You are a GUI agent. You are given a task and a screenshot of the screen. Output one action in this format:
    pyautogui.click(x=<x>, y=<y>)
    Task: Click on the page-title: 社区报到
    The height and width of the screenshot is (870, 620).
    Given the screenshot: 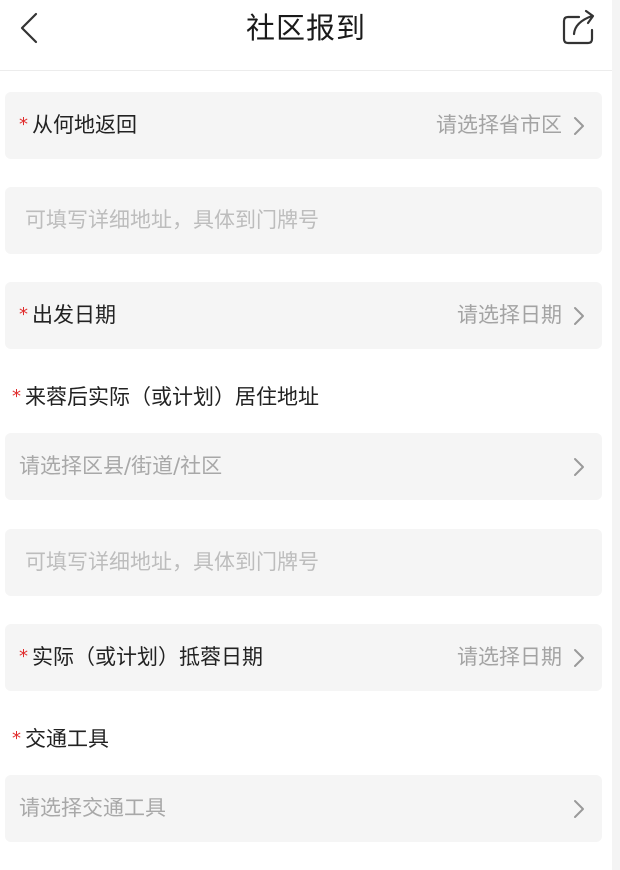 What is the action you would take?
    pyautogui.click(x=305, y=28)
    